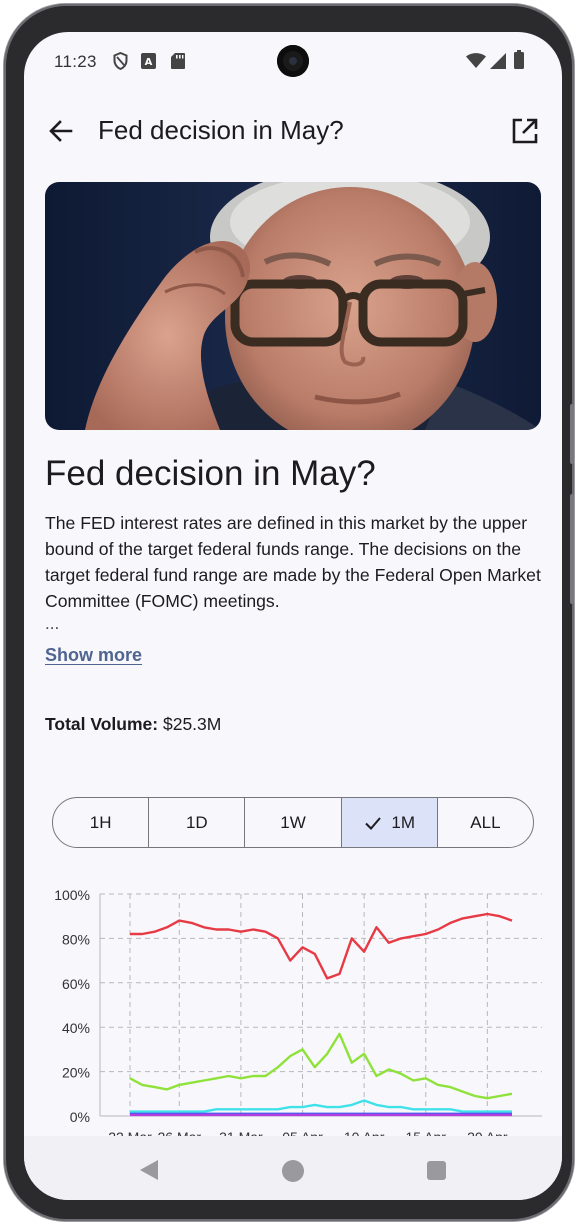 The image size is (578, 1225). Describe the element at coordinates (120, 61) in the screenshot. I see `shield-icon` at that location.